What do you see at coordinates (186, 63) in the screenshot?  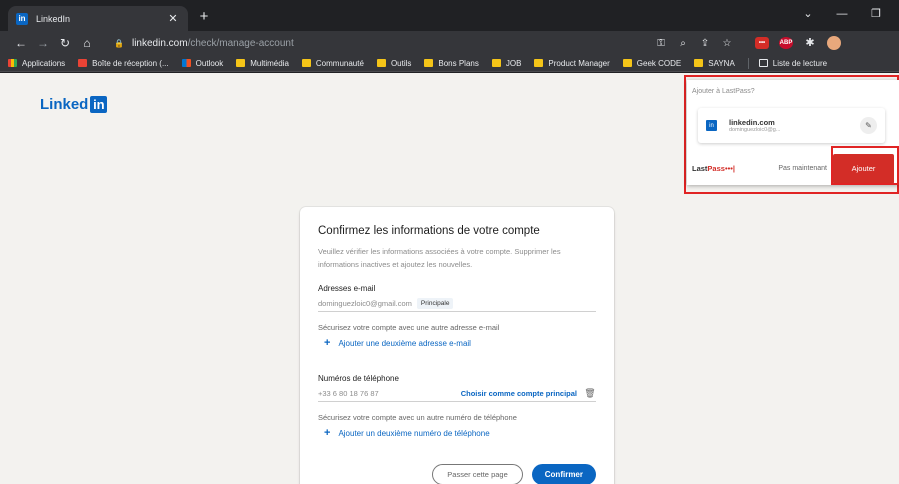 I see `outlook-icon` at bounding box center [186, 63].